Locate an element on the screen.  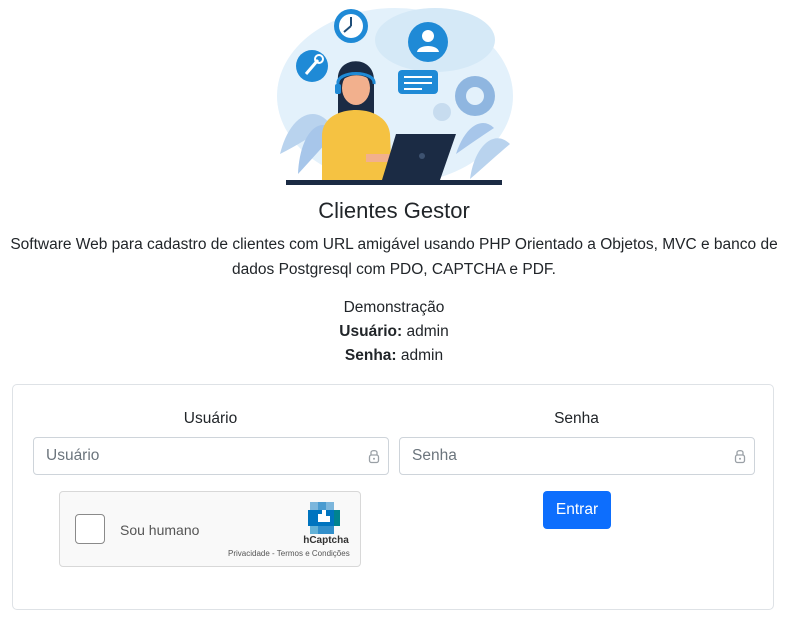
user-input-wrapper is located at coordinates (211, 456).